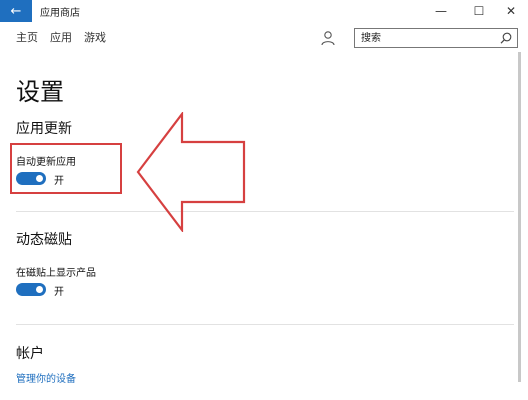  Describe the element at coordinates (27, 38) in the screenshot. I see `nav-item-home: 主页` at that location.